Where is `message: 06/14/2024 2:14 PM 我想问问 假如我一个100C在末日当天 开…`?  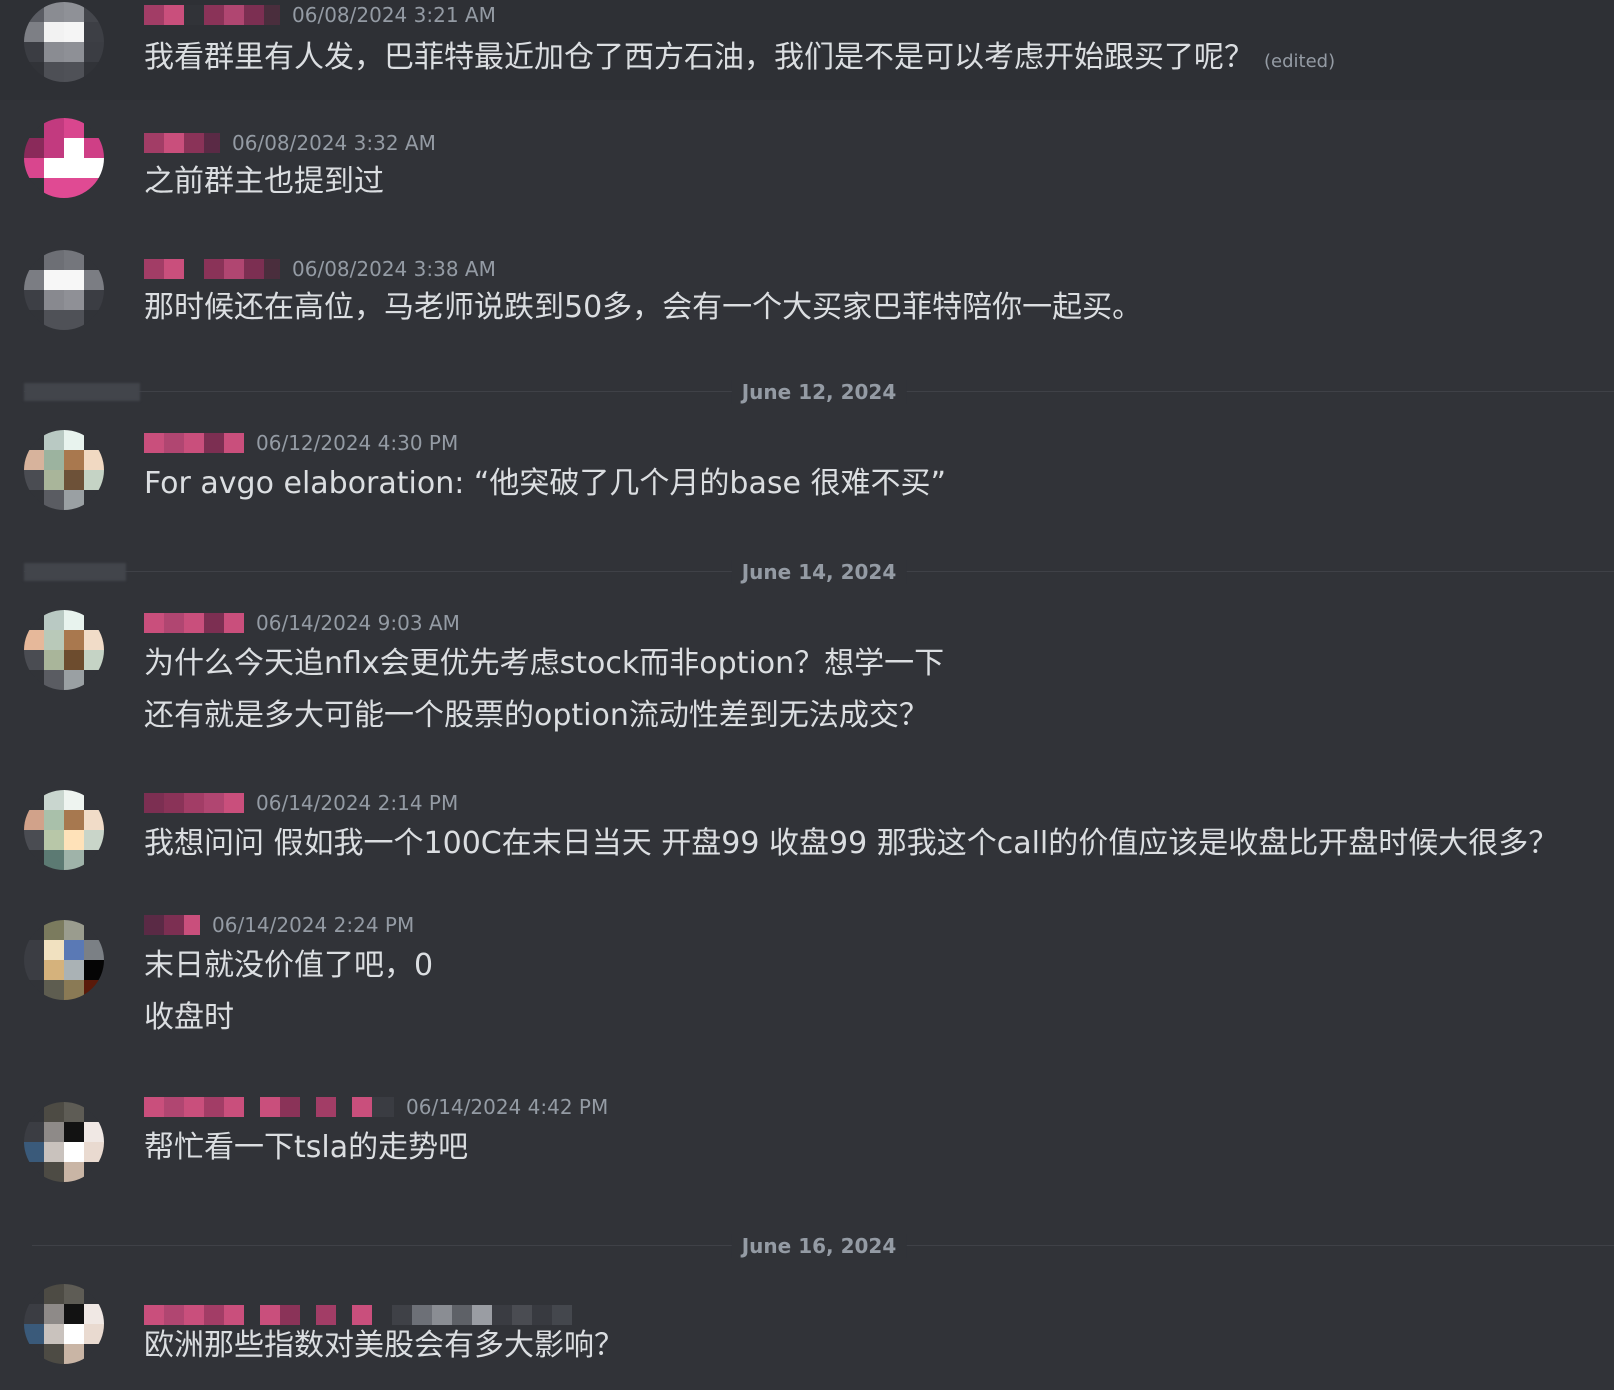
message: 06/14/2024 2:14 PM 我想问问 假如我一个100C在末日当天 开… is located at coordinates (807, 835).